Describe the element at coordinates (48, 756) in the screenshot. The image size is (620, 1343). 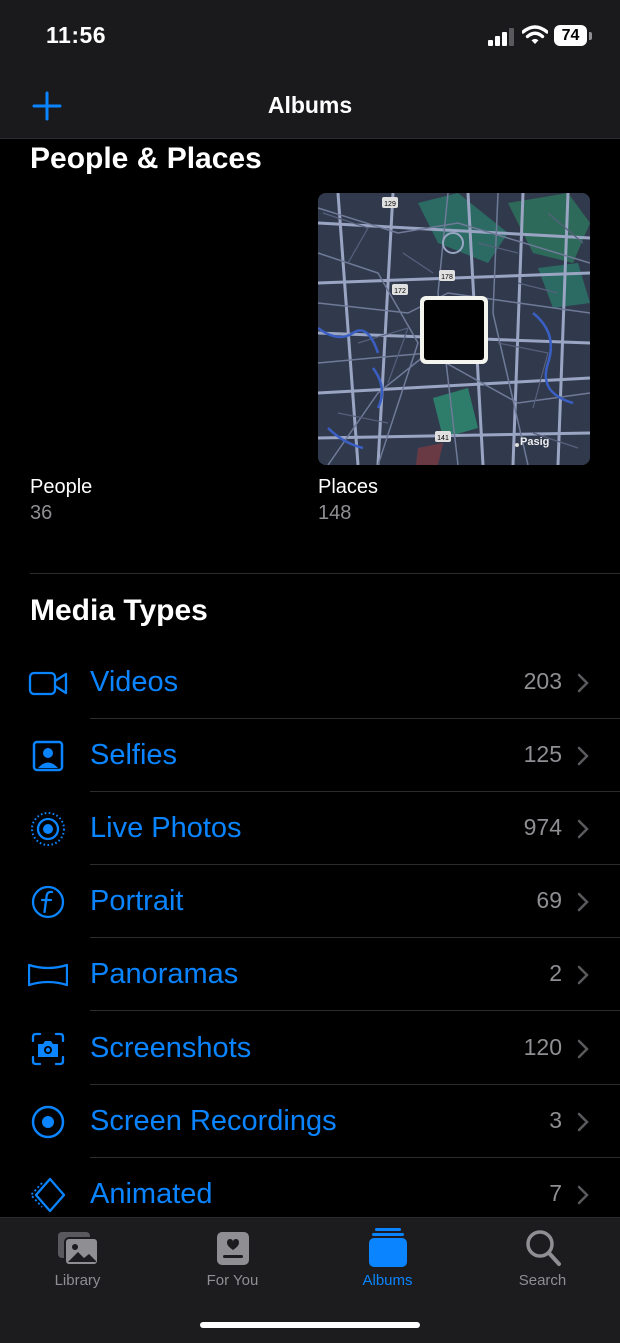
I see `selfie-icon` at that location.